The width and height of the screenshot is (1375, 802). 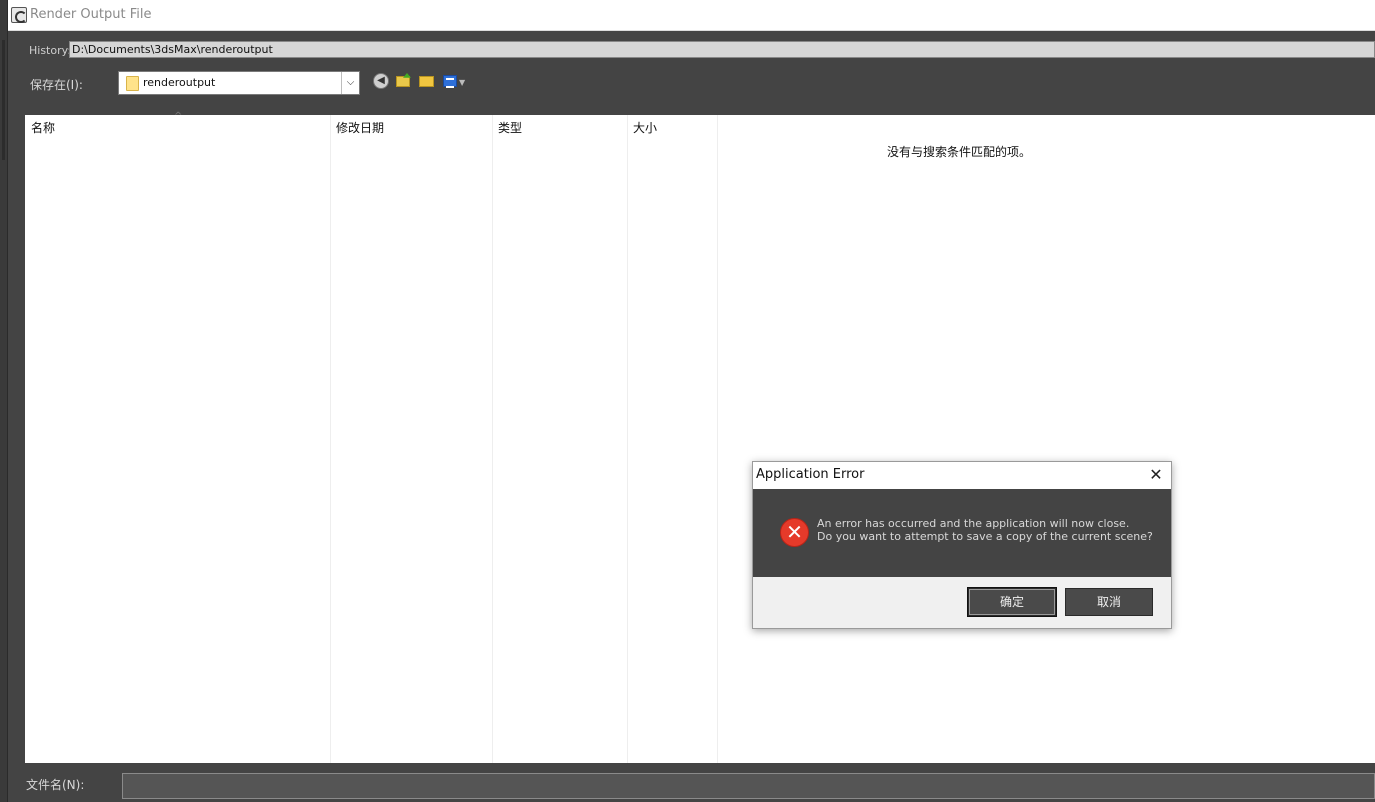 I want to click on dialog-titlebar: Application Error ✕, so click(x=962, y=475).